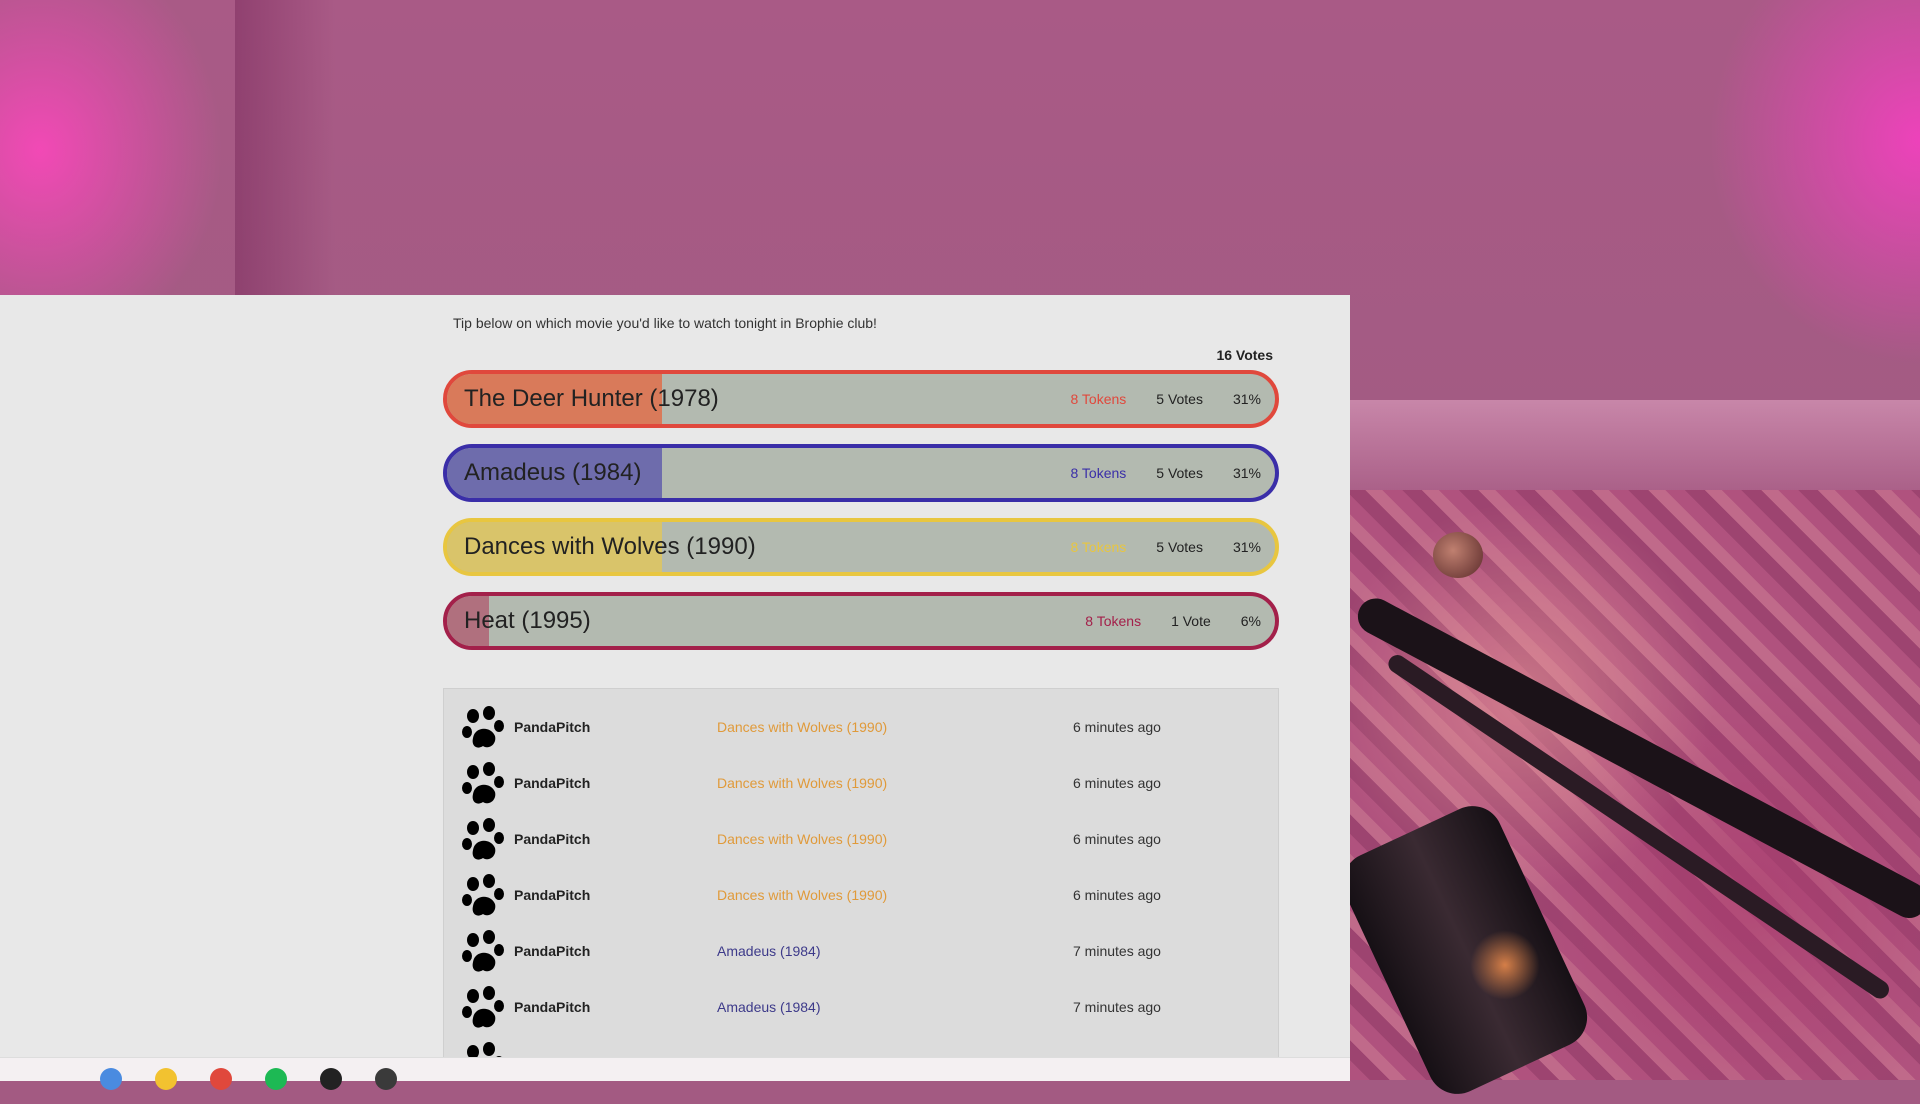 The height and width of the screenshot is (1104, 1920). Describe the element at coordinates (1458, 555) in the screenshot. I see `boom-arm-knob` at that location.